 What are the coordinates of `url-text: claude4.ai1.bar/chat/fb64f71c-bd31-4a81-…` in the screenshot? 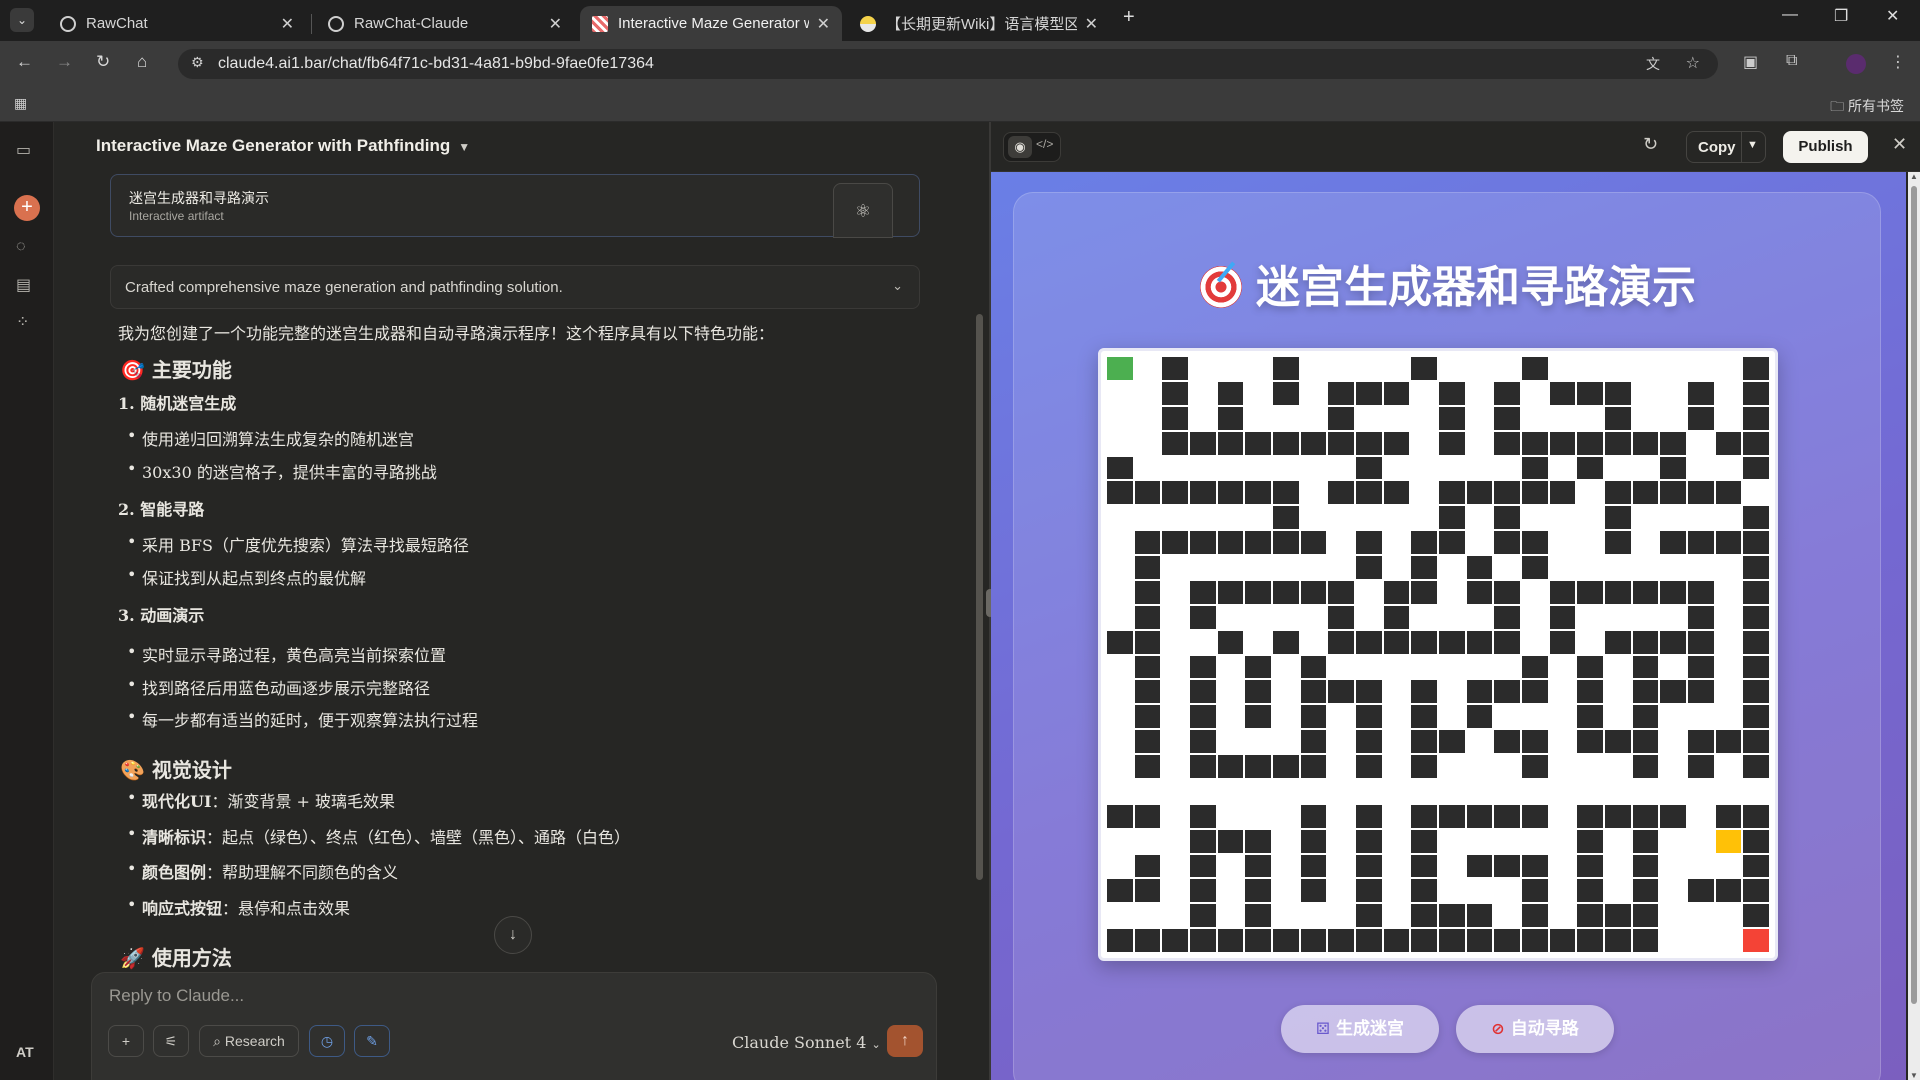 It's located at (436, 64).